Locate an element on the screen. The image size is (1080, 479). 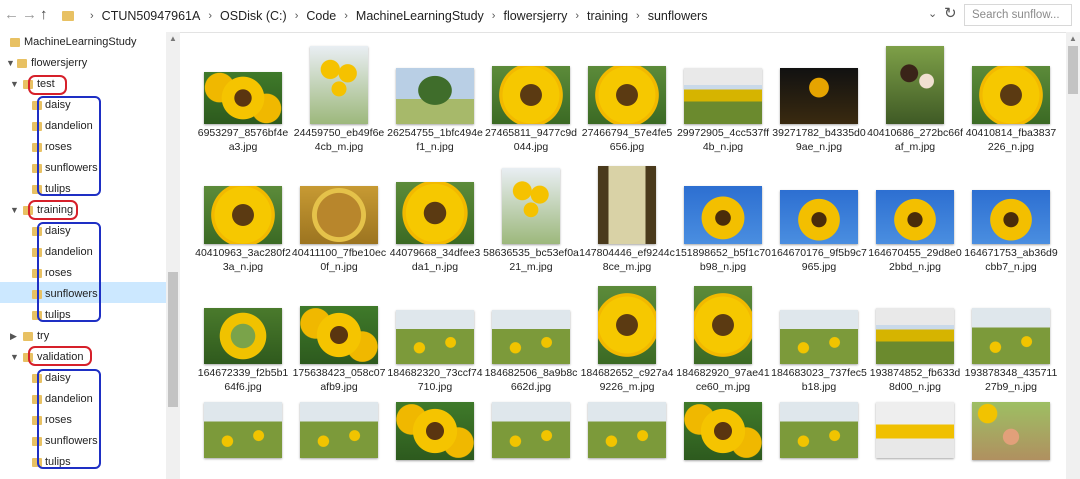
file-name: 24459750_eb49f6e4cb_m.jpg is located at coordinates (339, 140).